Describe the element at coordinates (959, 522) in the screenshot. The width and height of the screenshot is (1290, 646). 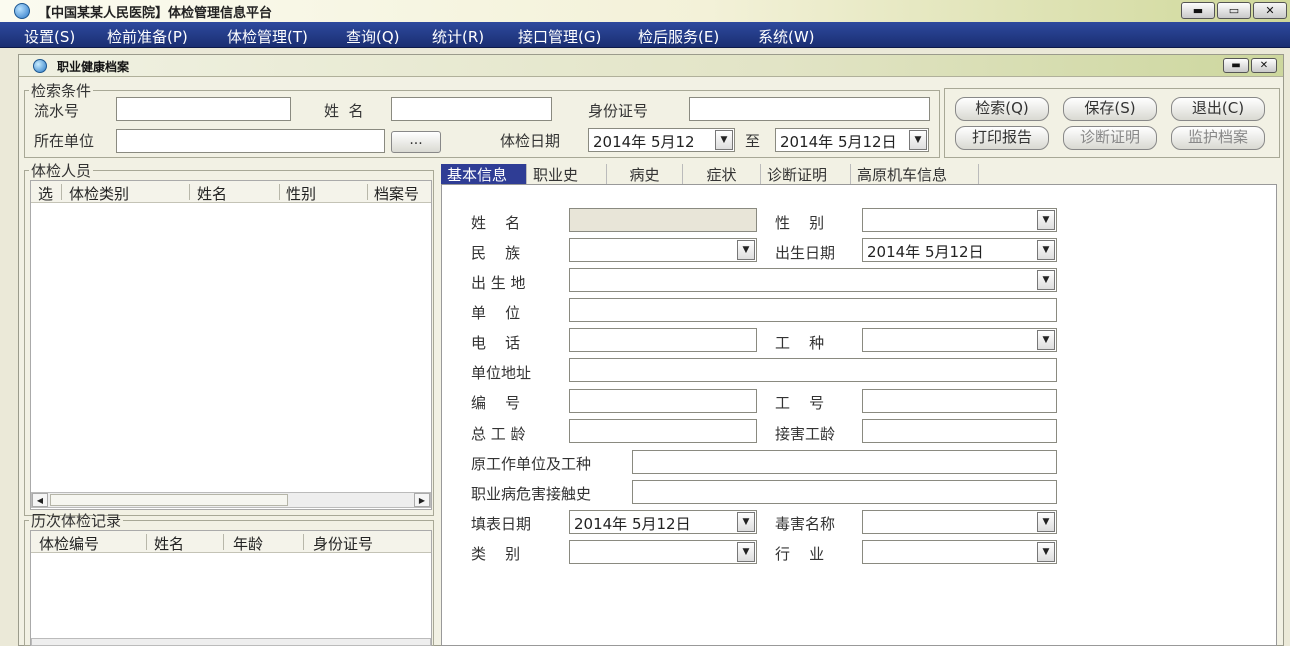
I see `form-toxin-select: ▼` at that location.